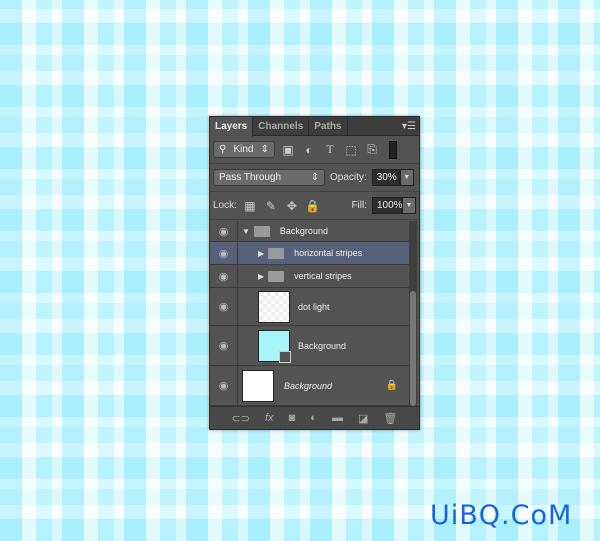 The width and height of the screenshot is (600, 541). Describe the element at coordinates (241, 418) in the screenshot. I see `link-icon: ⊂⊃` at that location.